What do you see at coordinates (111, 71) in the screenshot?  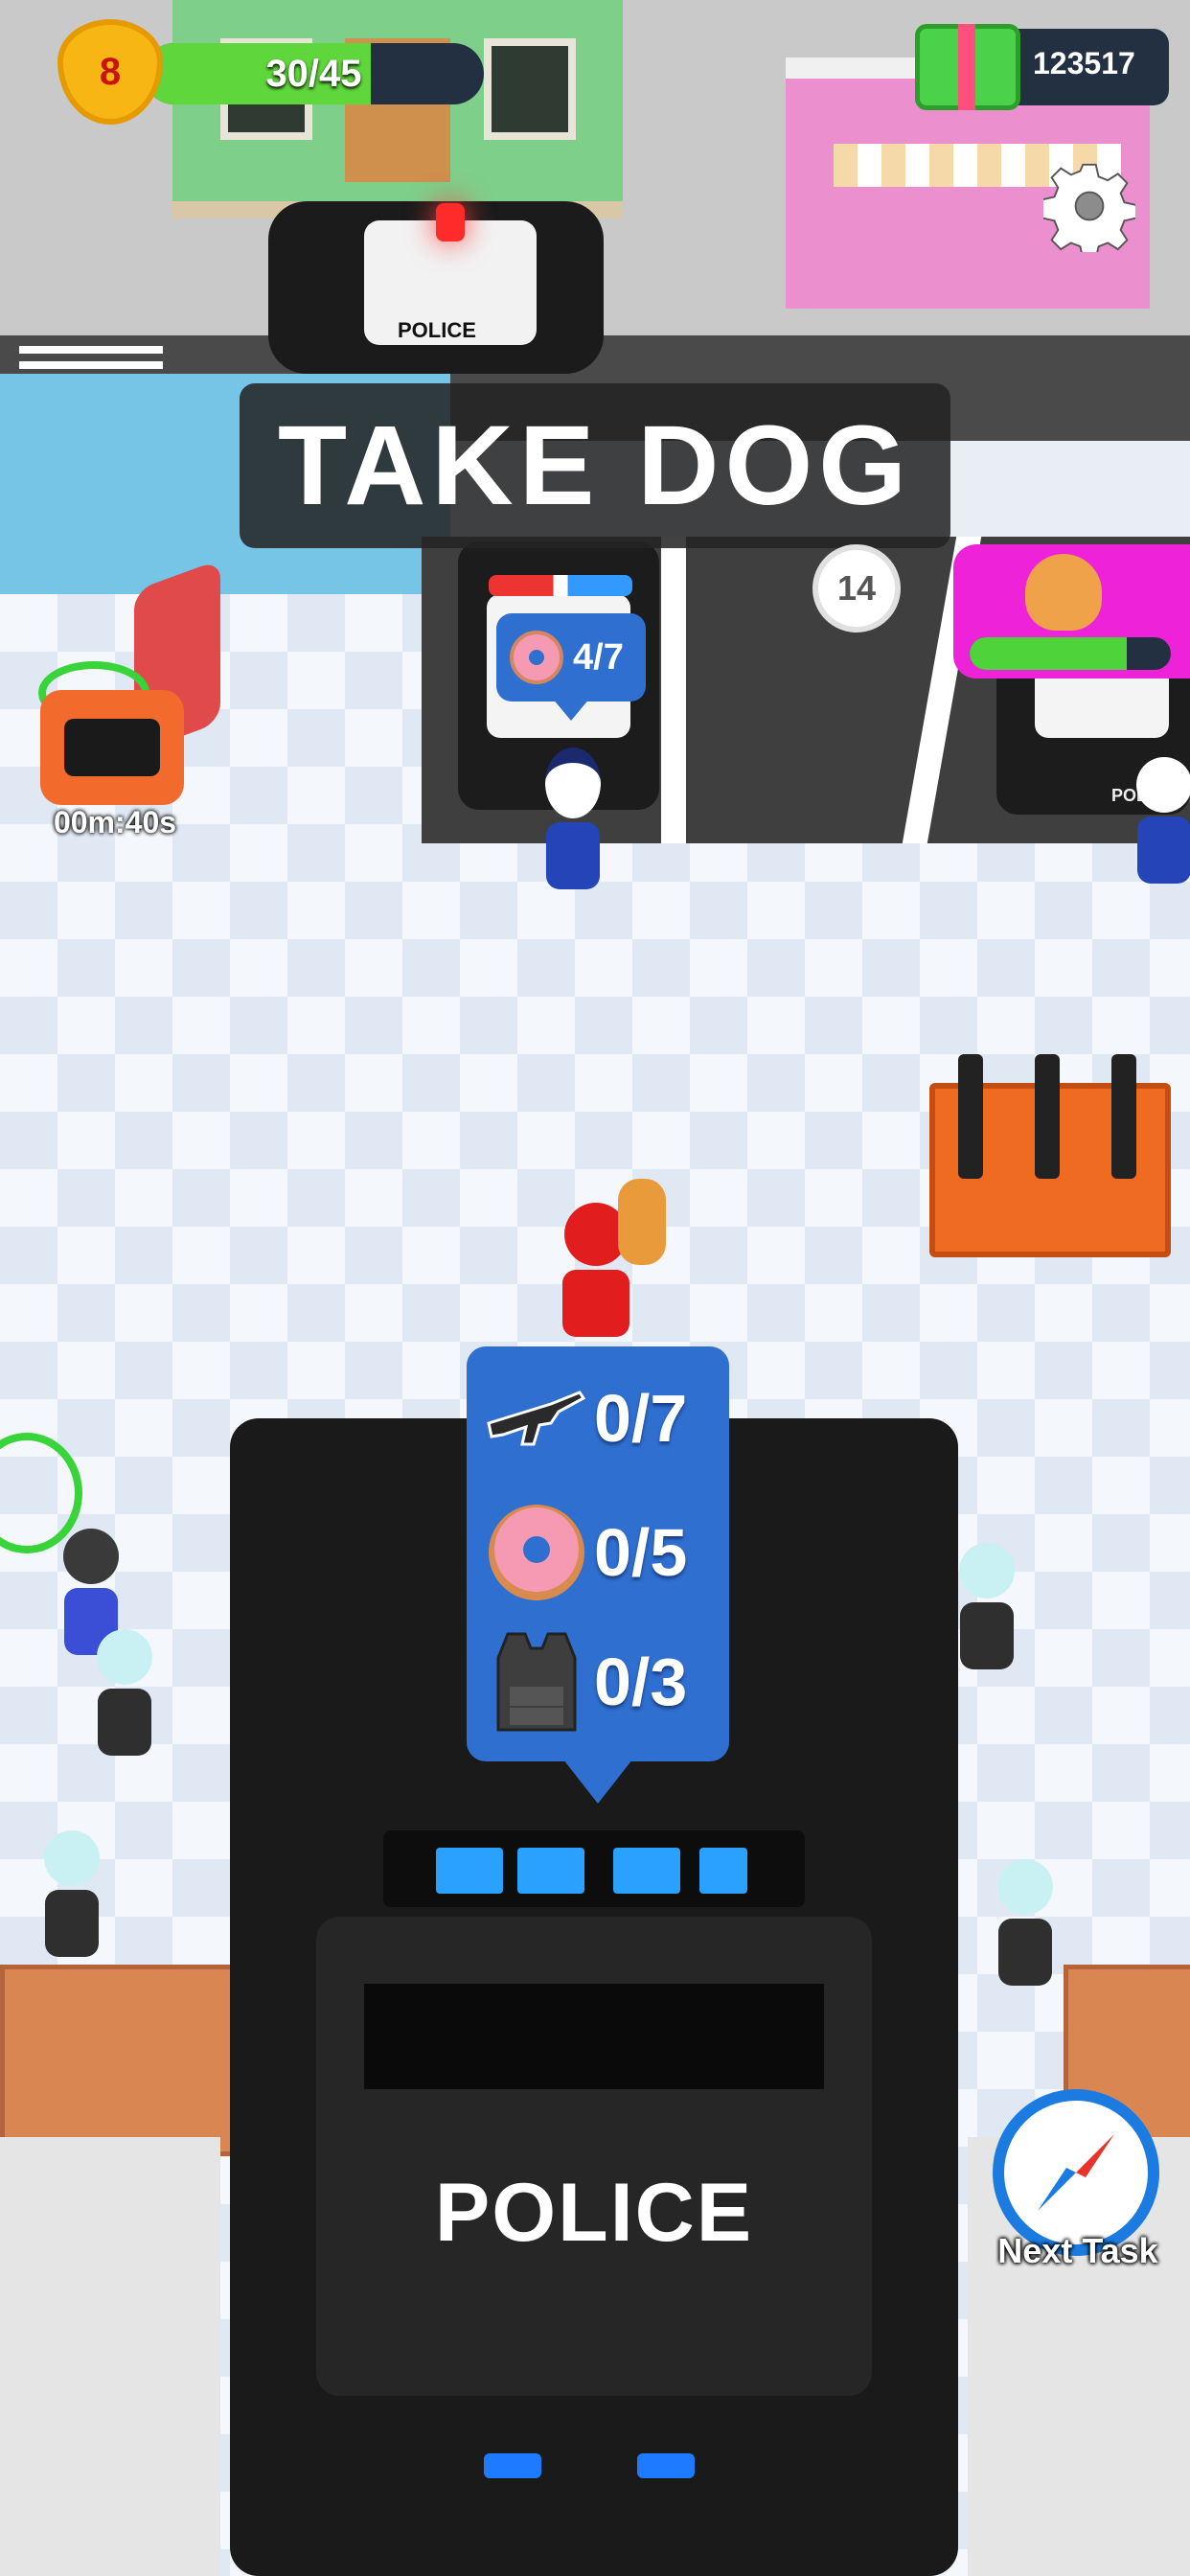 I see `level-number: 8` at bounding box center [111, 71].